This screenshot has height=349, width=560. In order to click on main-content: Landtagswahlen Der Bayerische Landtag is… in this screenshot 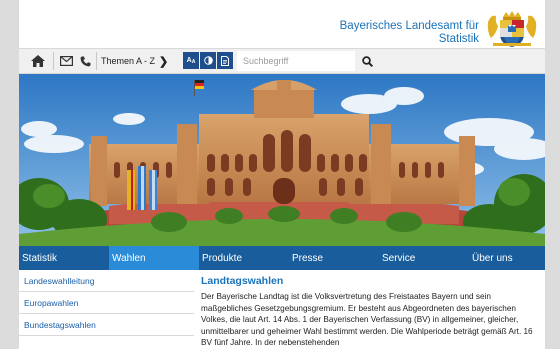, I will do `click(371, 309)`.